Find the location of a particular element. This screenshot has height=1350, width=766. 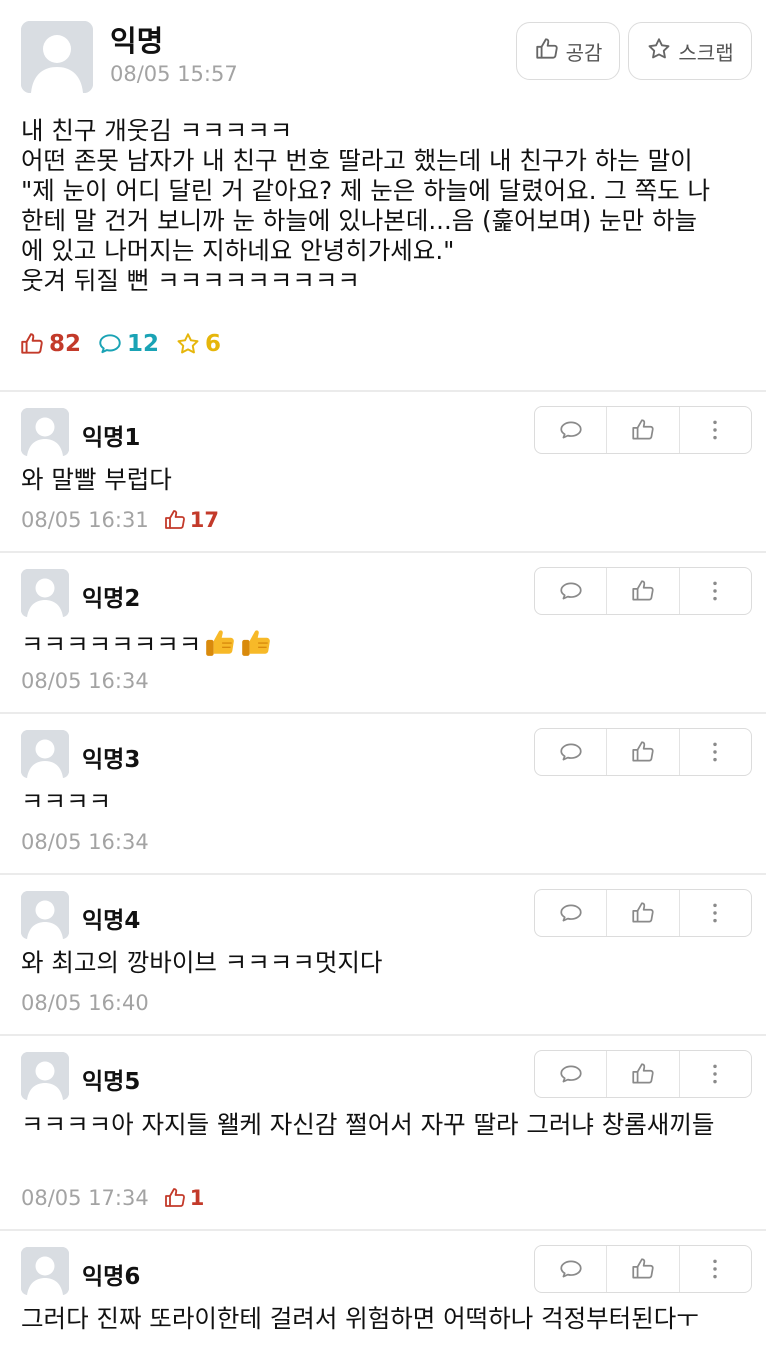

comment-meta: 08/05 16:31 17 is located at coordinates (120, 520).